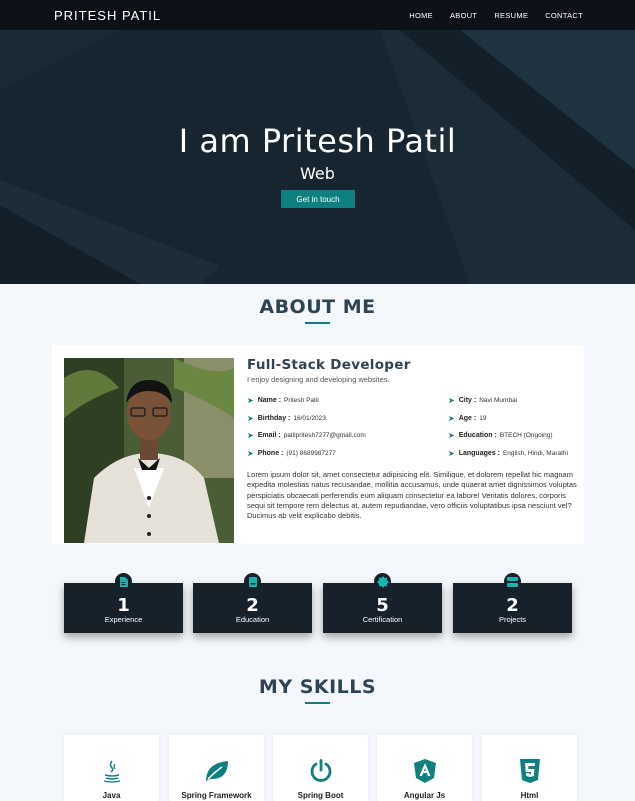 The width and height of the screenshot is (635, 801). I want to click on angular-icon, so click(424, 771).